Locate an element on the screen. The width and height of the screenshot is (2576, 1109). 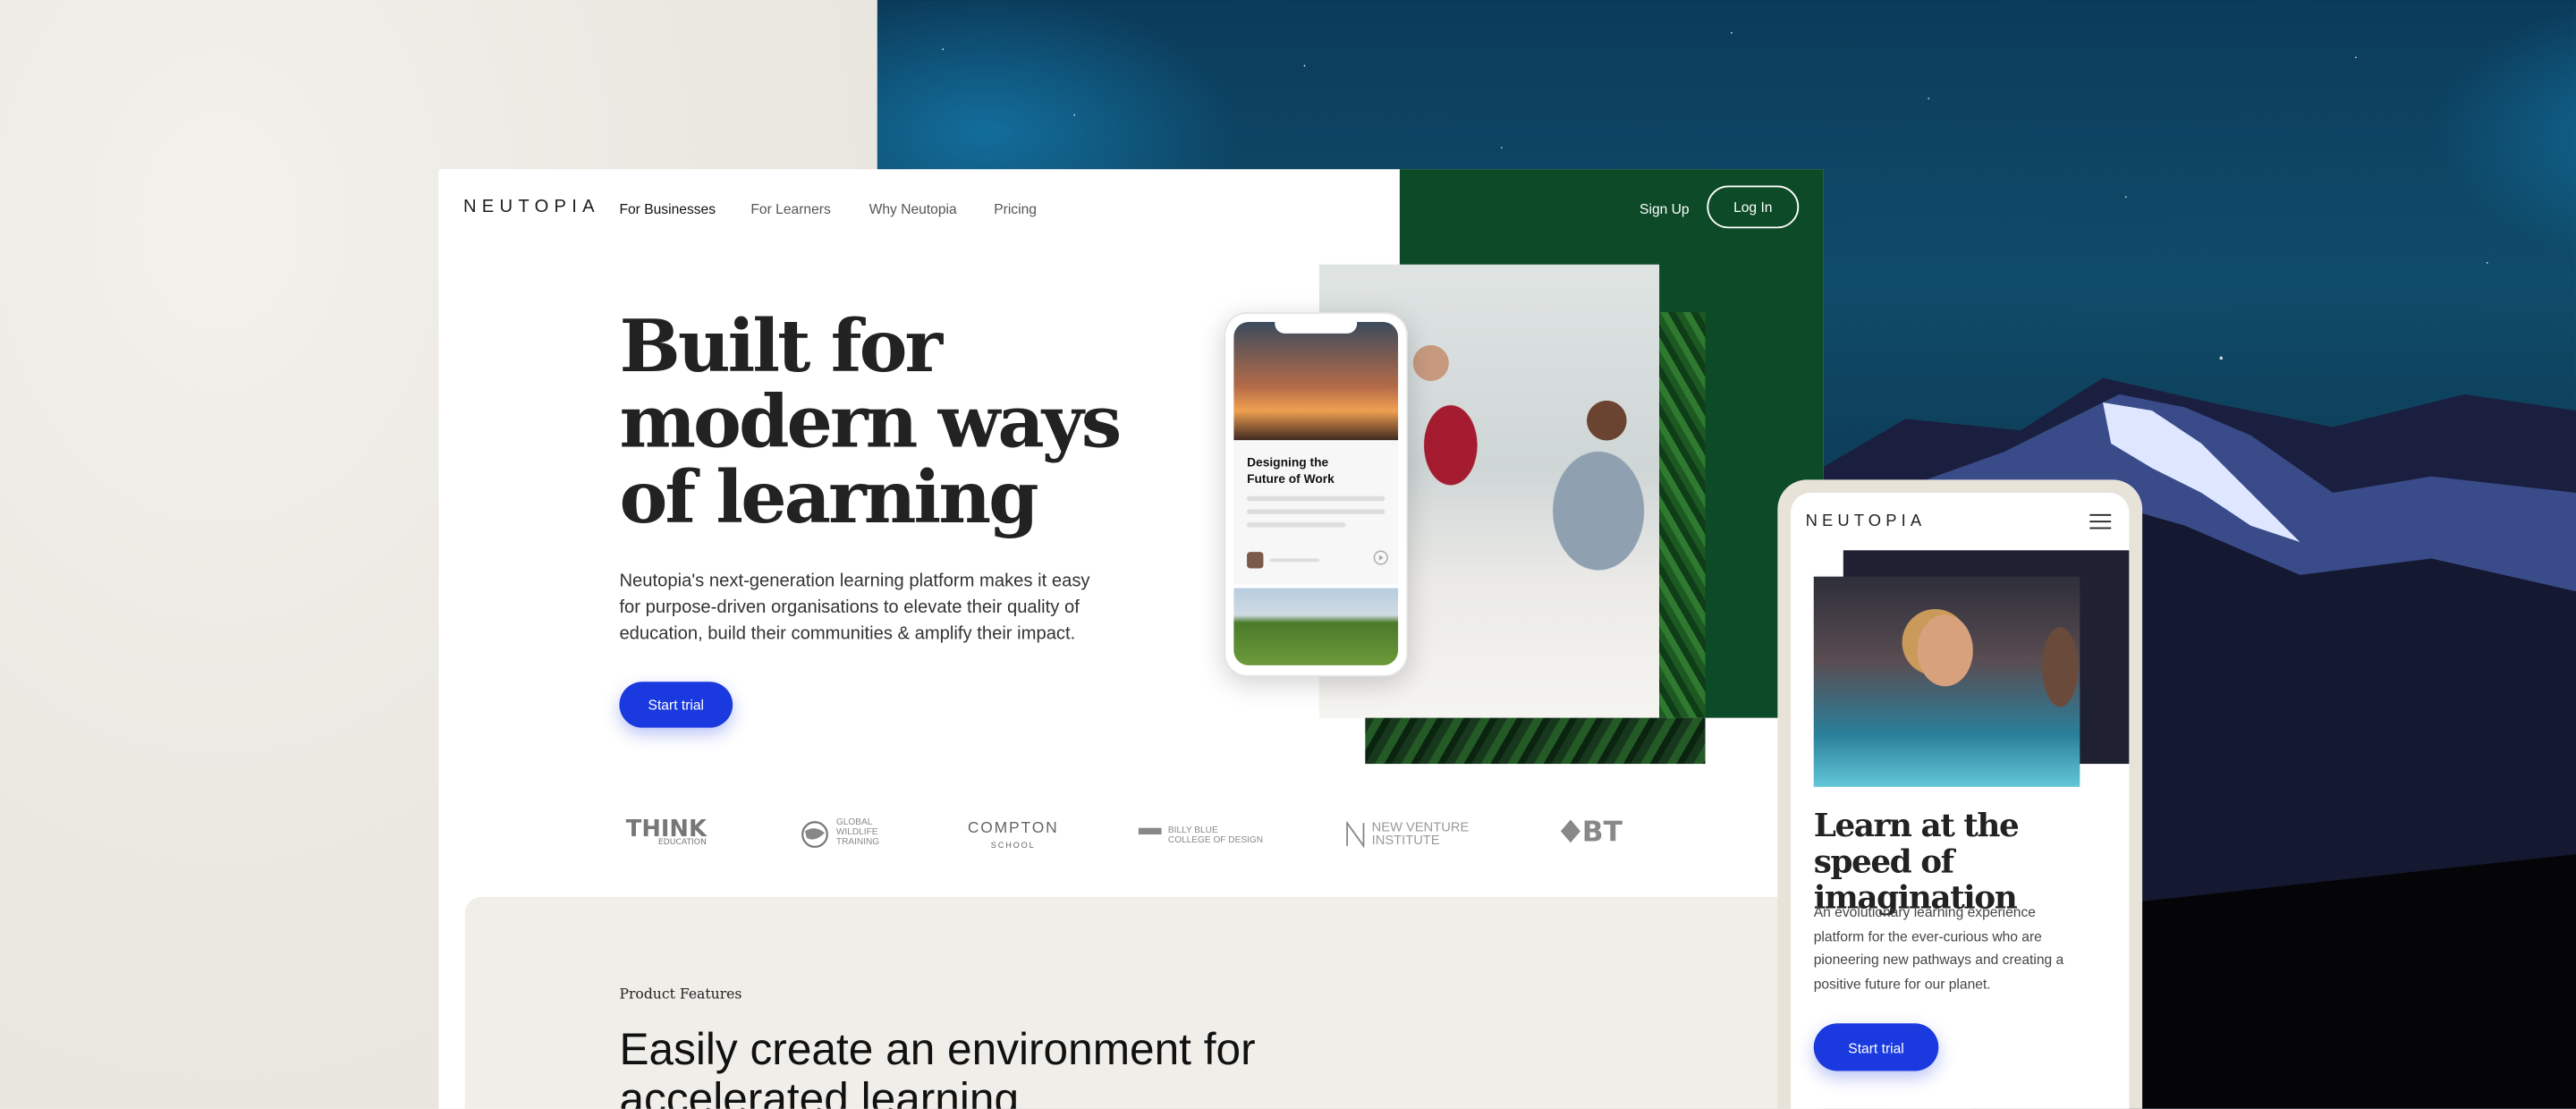
course-title-line: Future of Work is located at coordinates (1291, 478).